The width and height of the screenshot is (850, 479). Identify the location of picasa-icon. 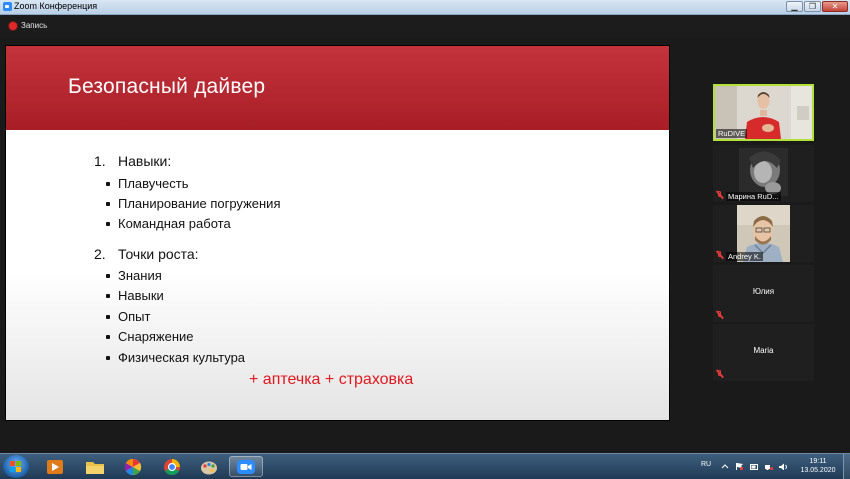
(133, 466).